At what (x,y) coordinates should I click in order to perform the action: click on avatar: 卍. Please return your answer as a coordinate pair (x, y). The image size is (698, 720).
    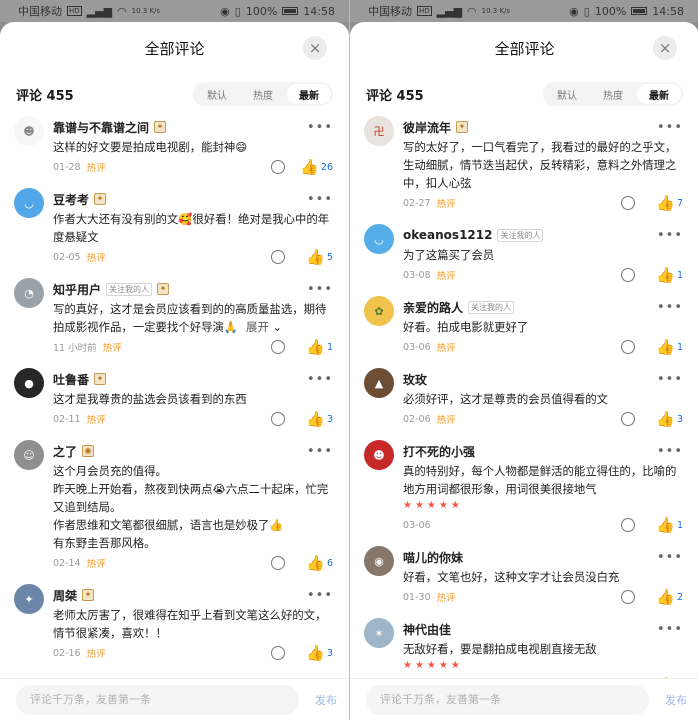
    Looking at the image, I should click on (379, 131).